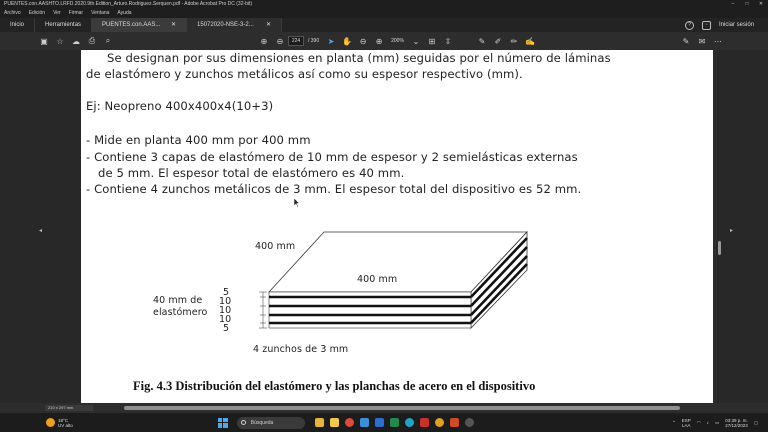 Image resolution: width=768 pixels, height=432 pixels. Describe the element at coordinates (36, 423) in the screenshot. I see `weather-widget: 18°C UV alto` at that location.